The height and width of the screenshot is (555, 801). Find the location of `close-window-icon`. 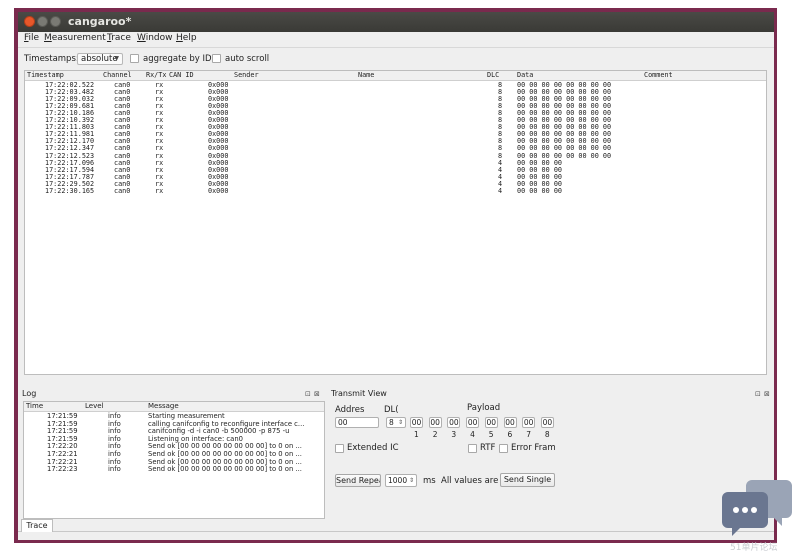

close-window-icon is located at coordinates (29, 21).